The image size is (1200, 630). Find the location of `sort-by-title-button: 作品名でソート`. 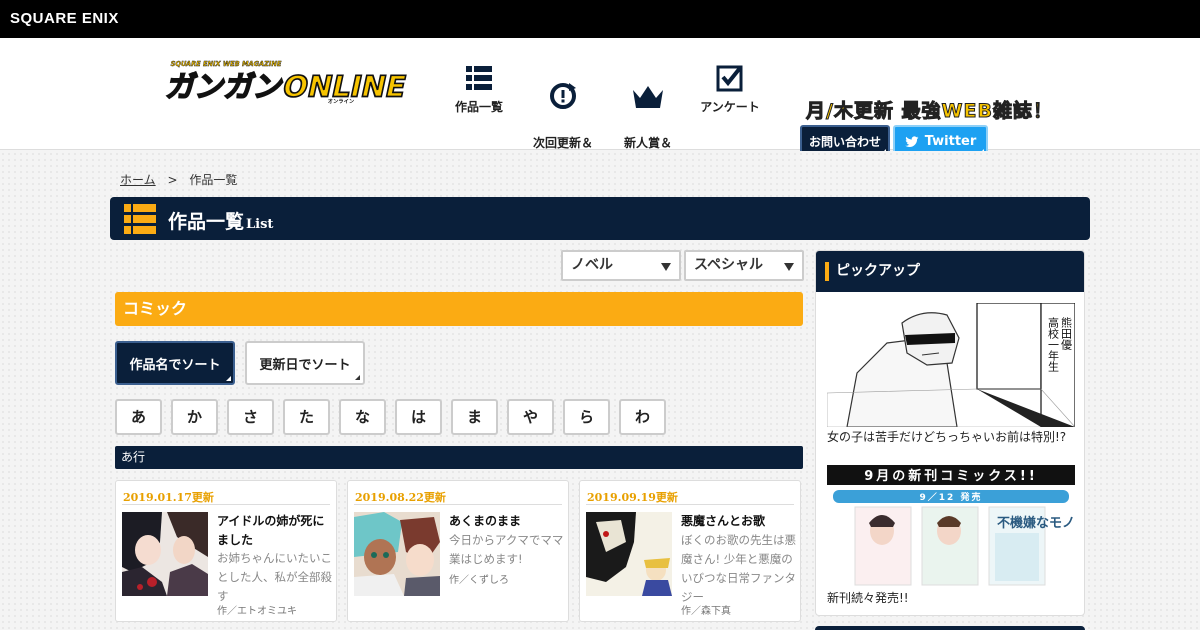

sort-by-title-button: 作品名でソート is located at coordinates (175, 363).